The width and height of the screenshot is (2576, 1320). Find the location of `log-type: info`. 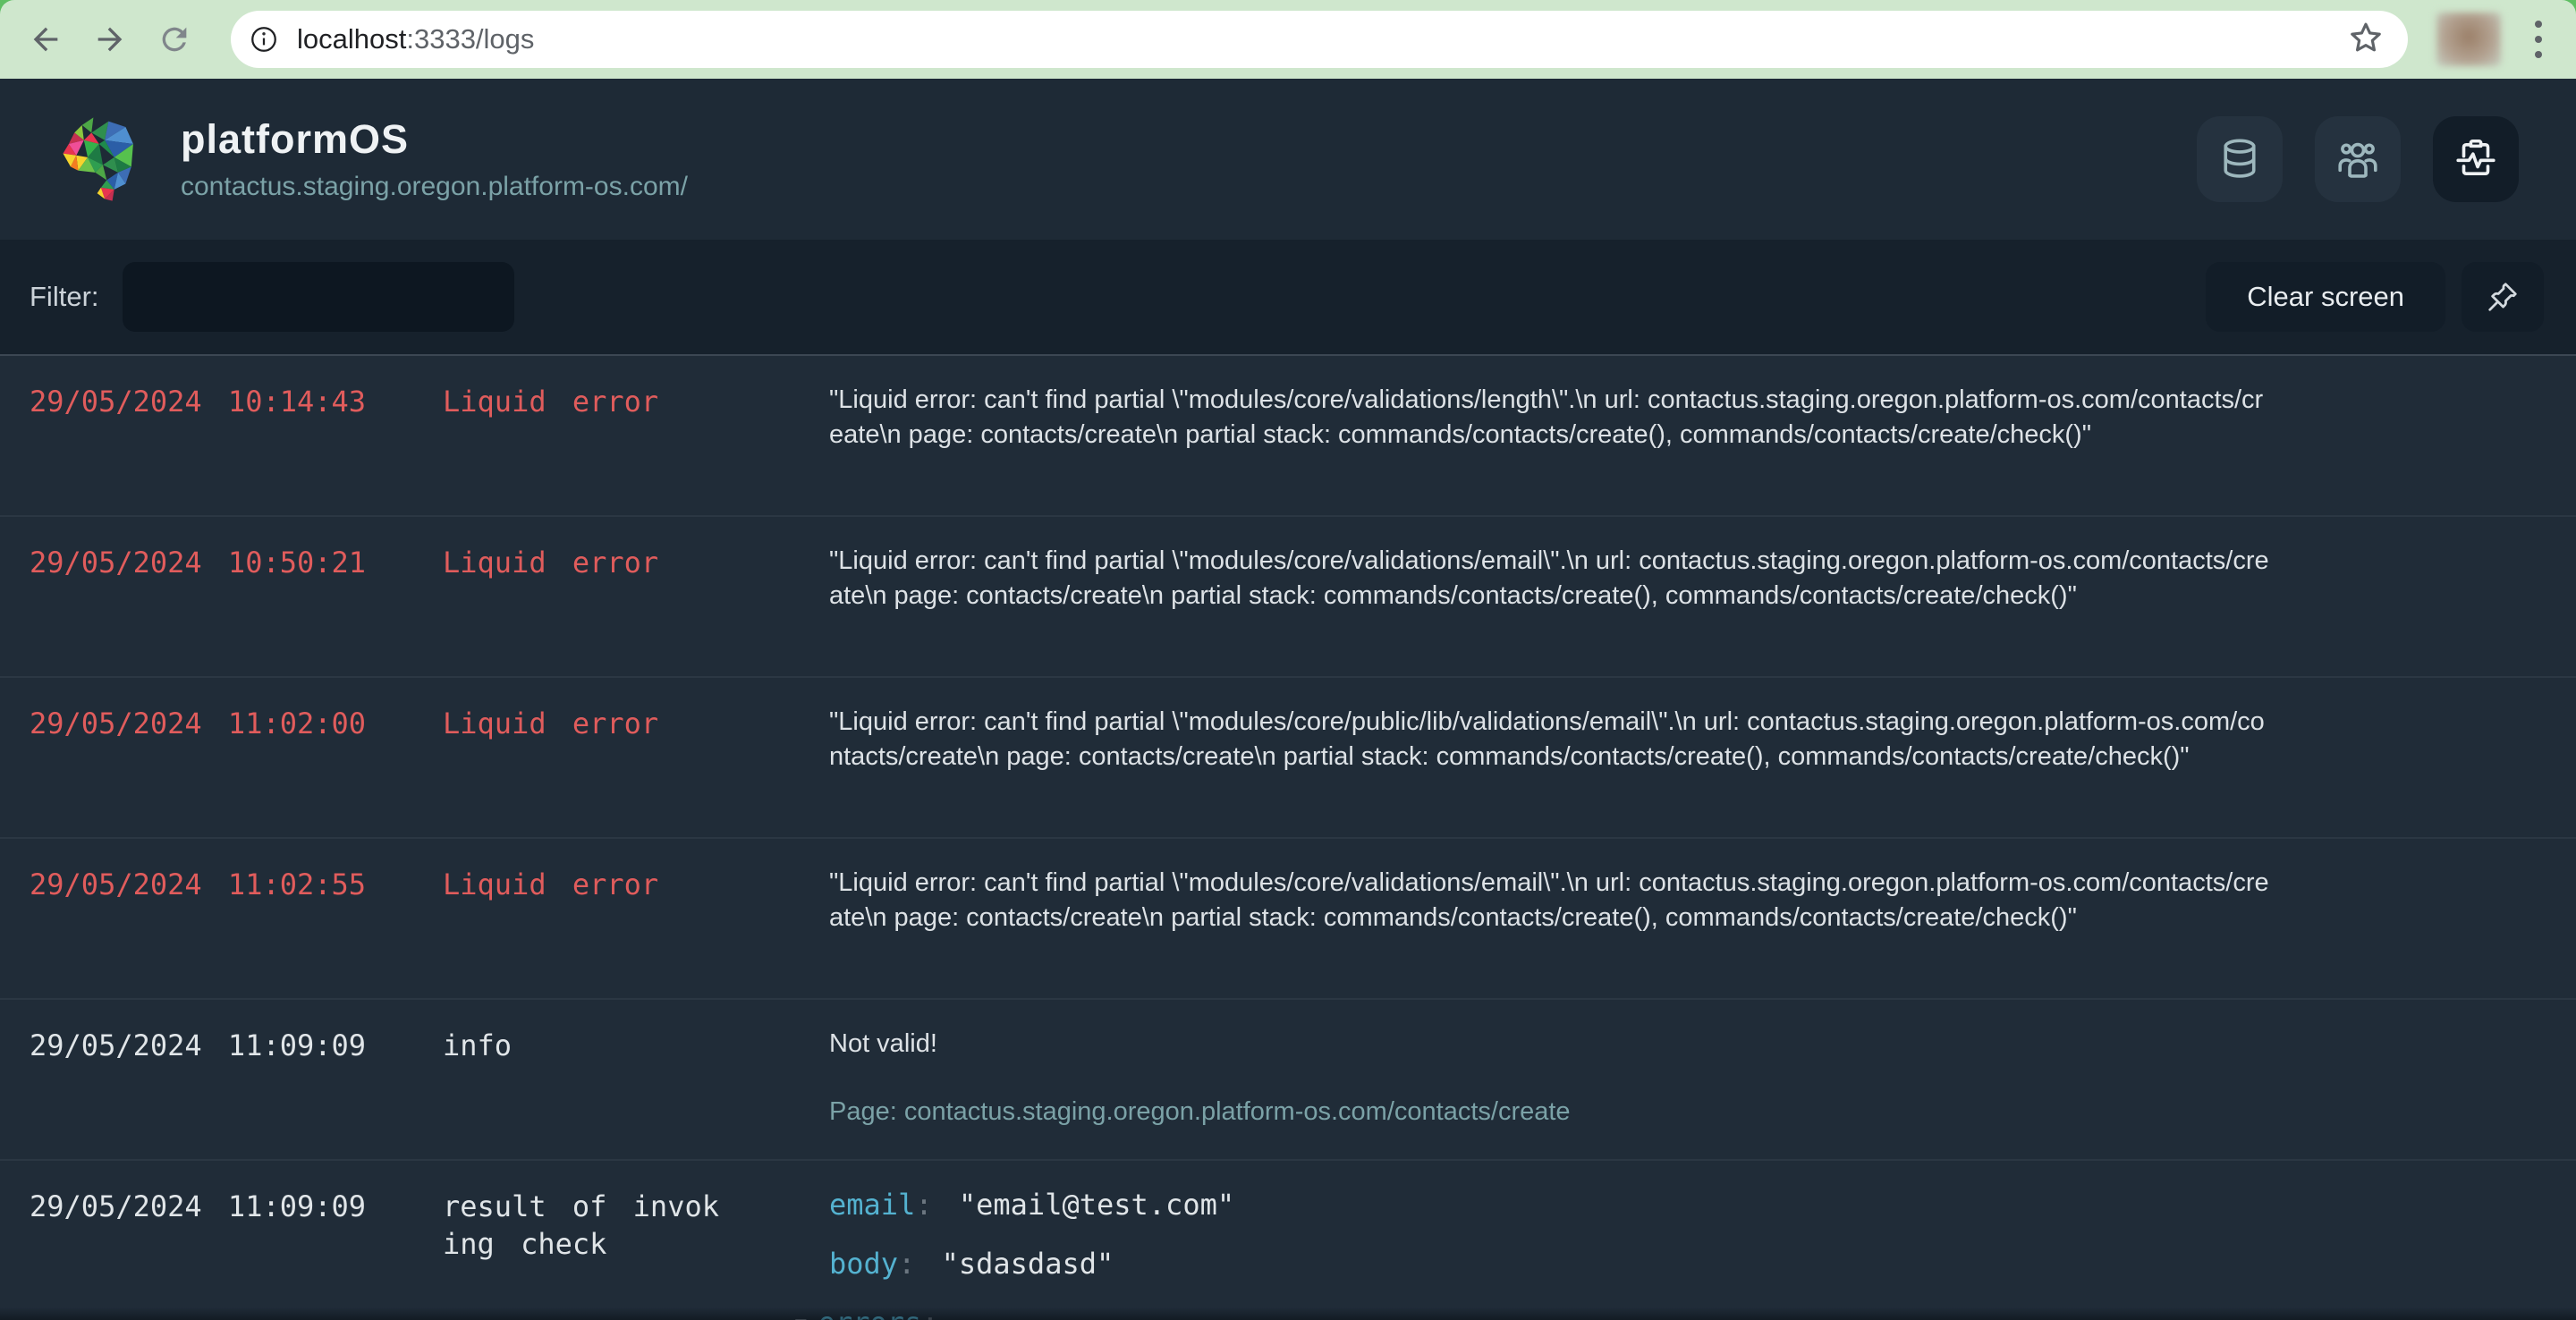

log-type: info is located at coordinates (478, 1045).